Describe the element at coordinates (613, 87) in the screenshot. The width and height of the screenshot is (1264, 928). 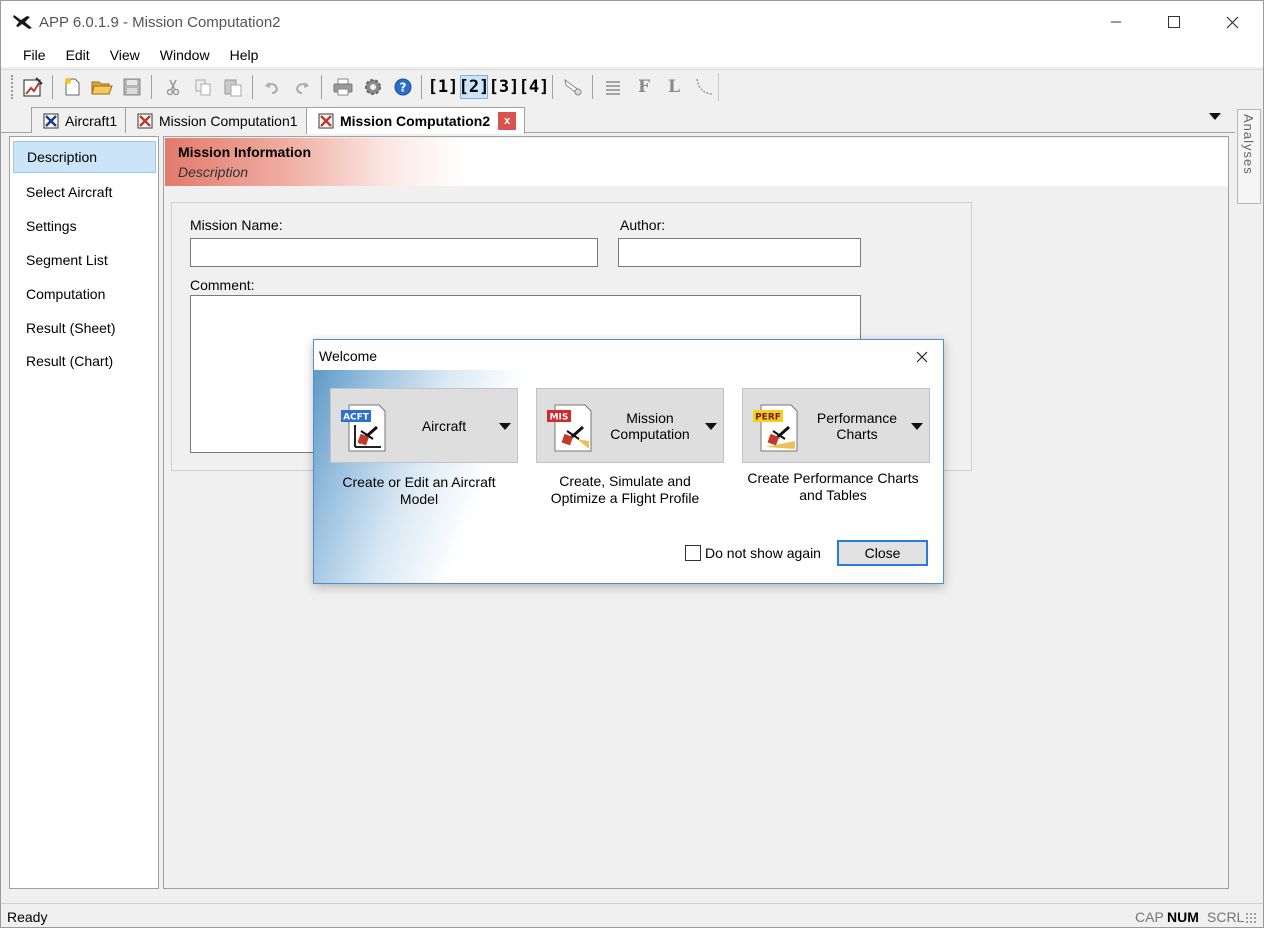
I see `table-tool-button` at that location.